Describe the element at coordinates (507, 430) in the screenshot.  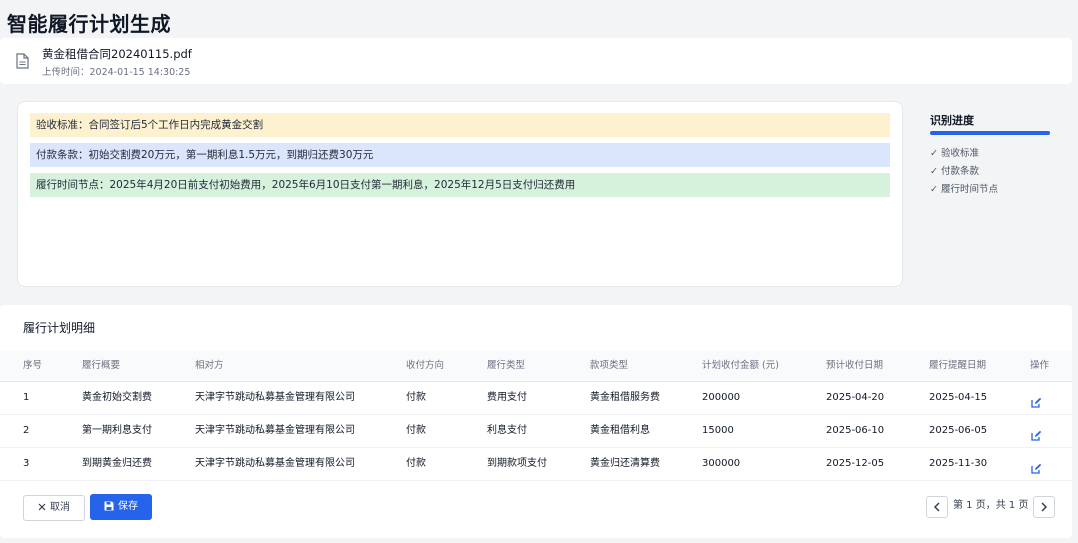
I see `cell-type: 利息支付` at that location.